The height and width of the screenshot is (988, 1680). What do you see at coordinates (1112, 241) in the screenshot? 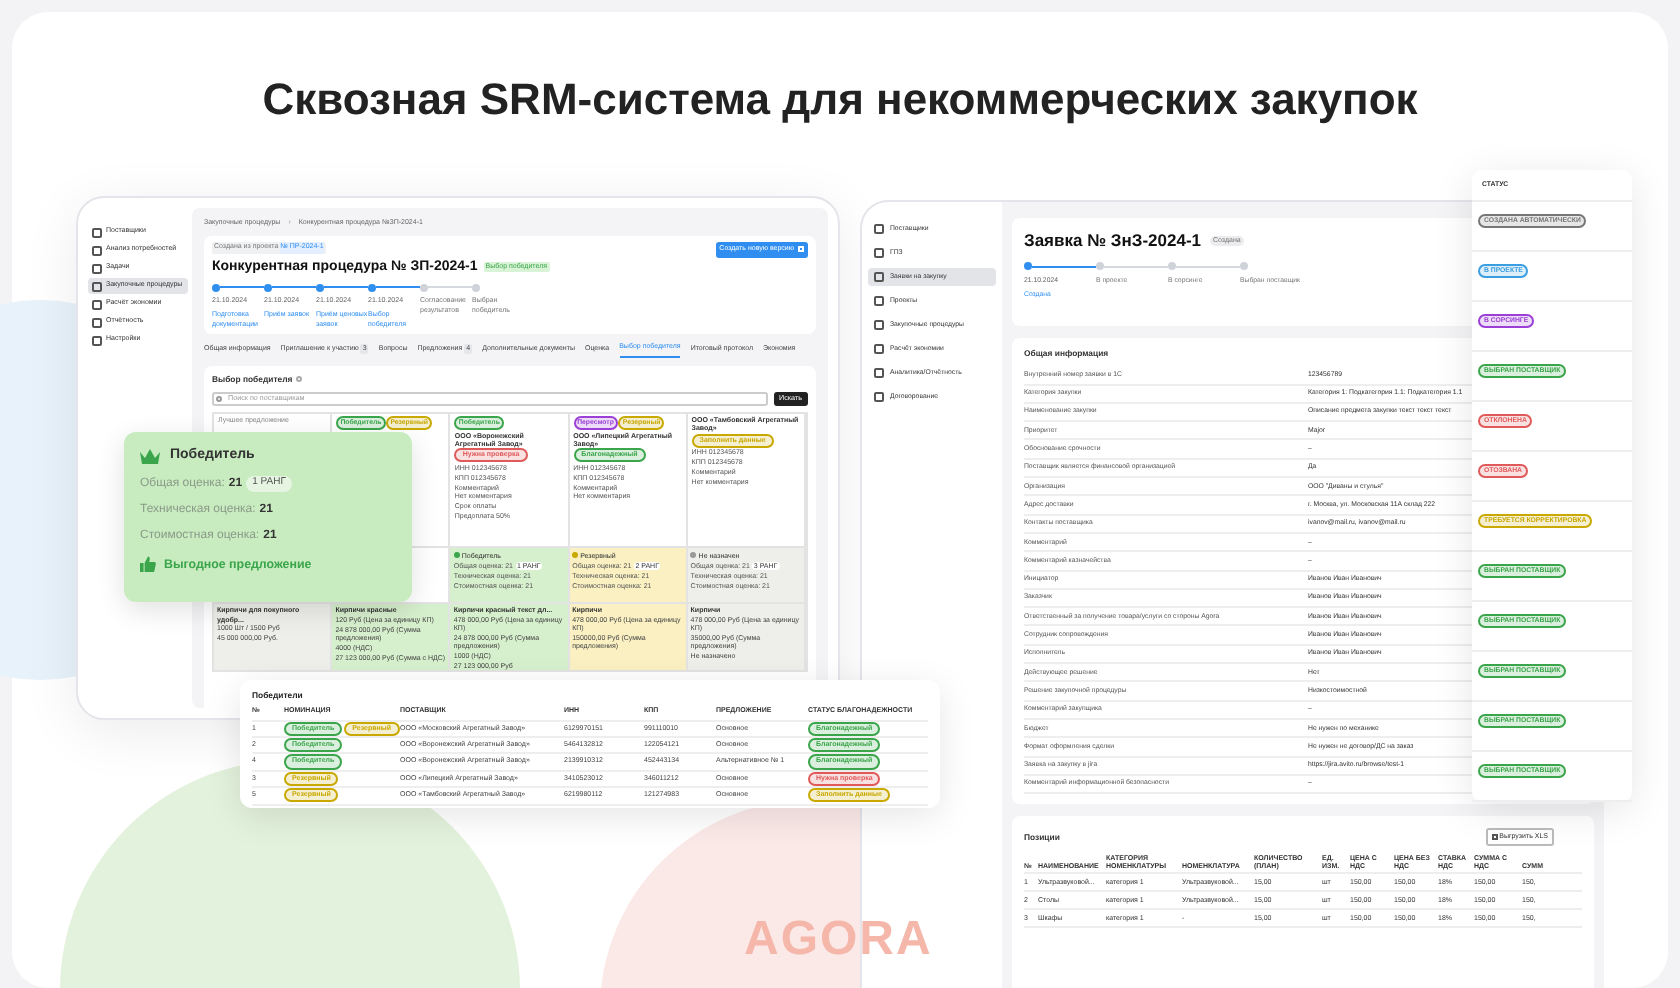
I see `request-title: Заявка № ЗнЗ-2024-1` at bounding box center [1112, 241].